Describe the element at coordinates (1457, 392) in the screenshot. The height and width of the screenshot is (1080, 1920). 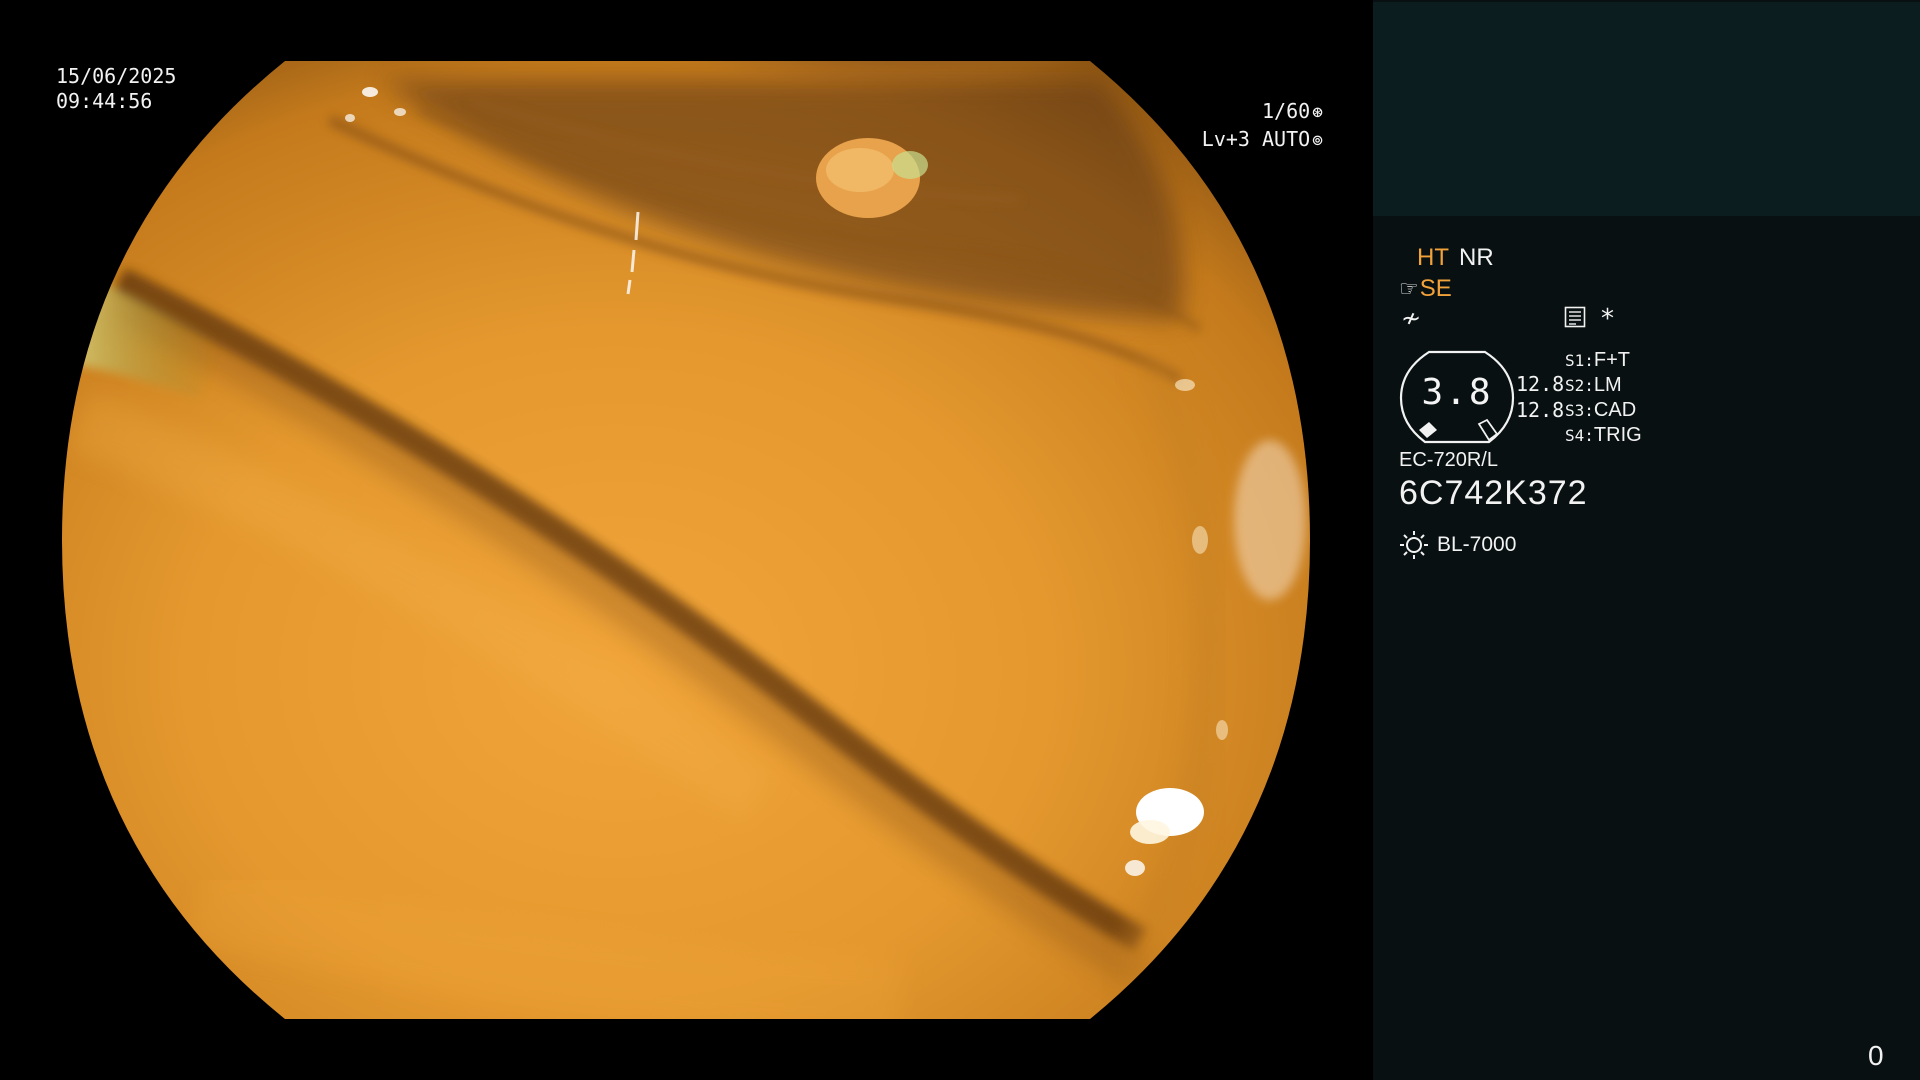
I see `zoom-value: 3.8` at that location.